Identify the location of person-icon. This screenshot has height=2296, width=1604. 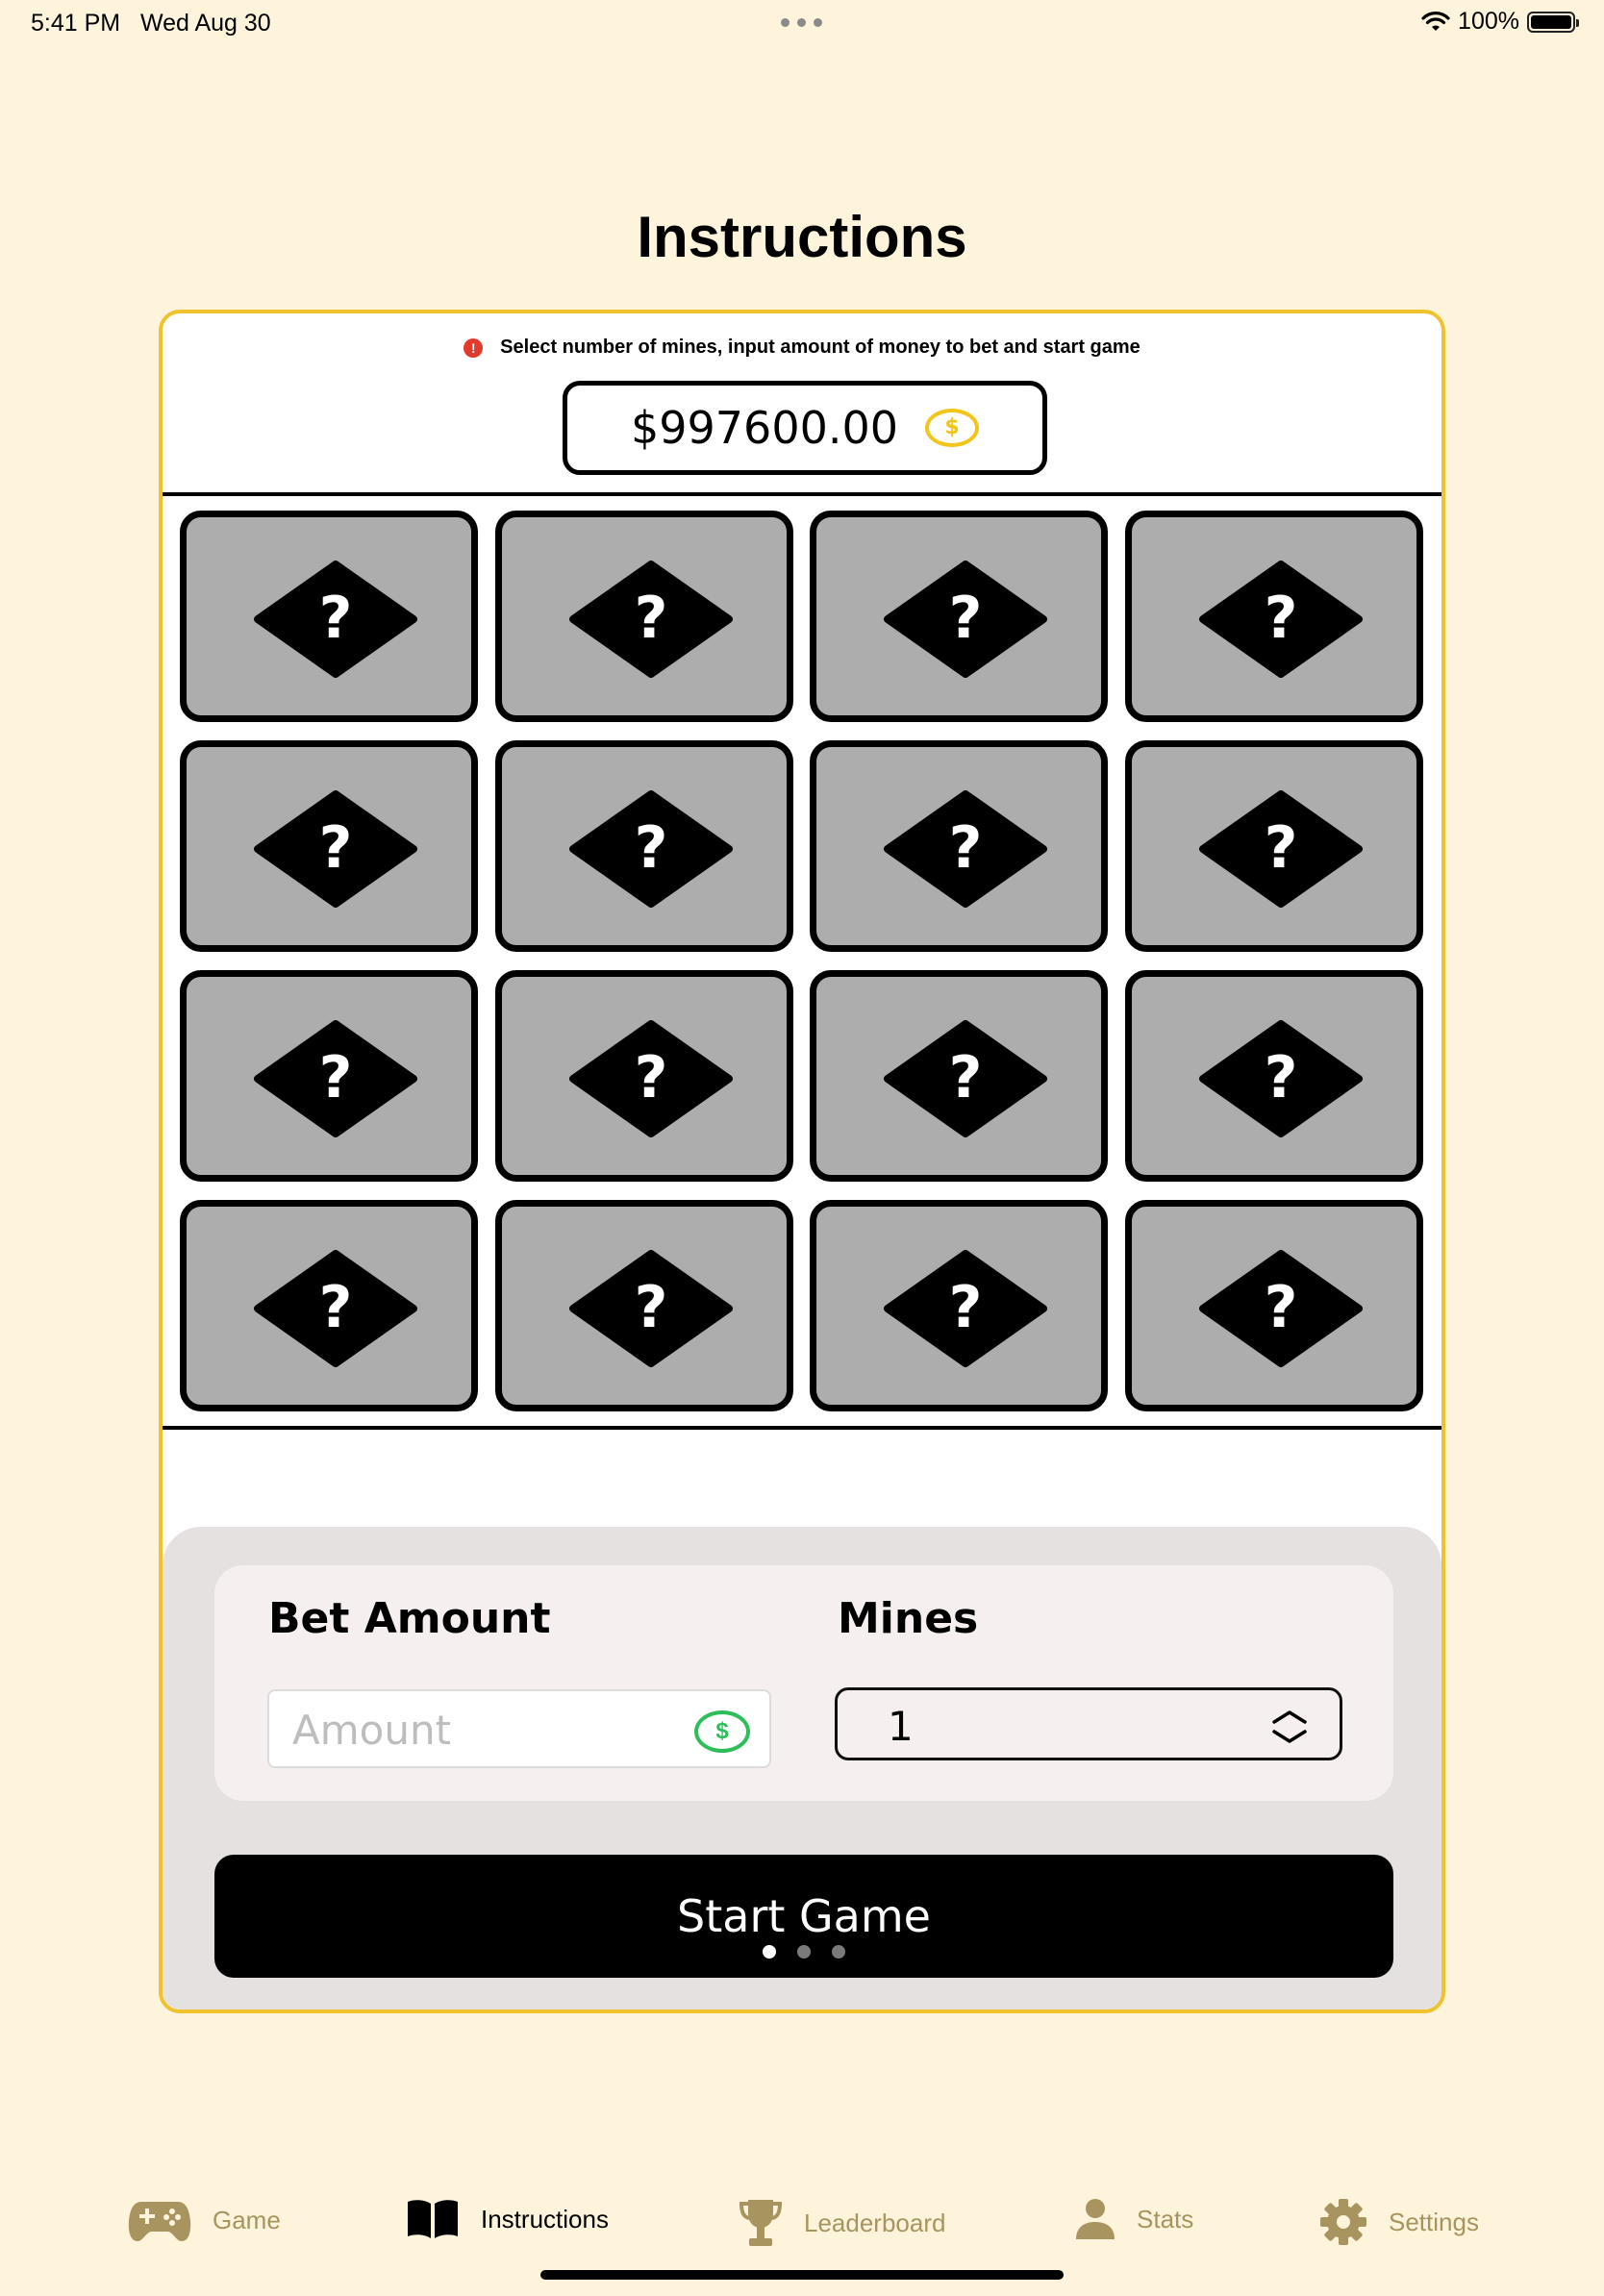
(1095, 2219).